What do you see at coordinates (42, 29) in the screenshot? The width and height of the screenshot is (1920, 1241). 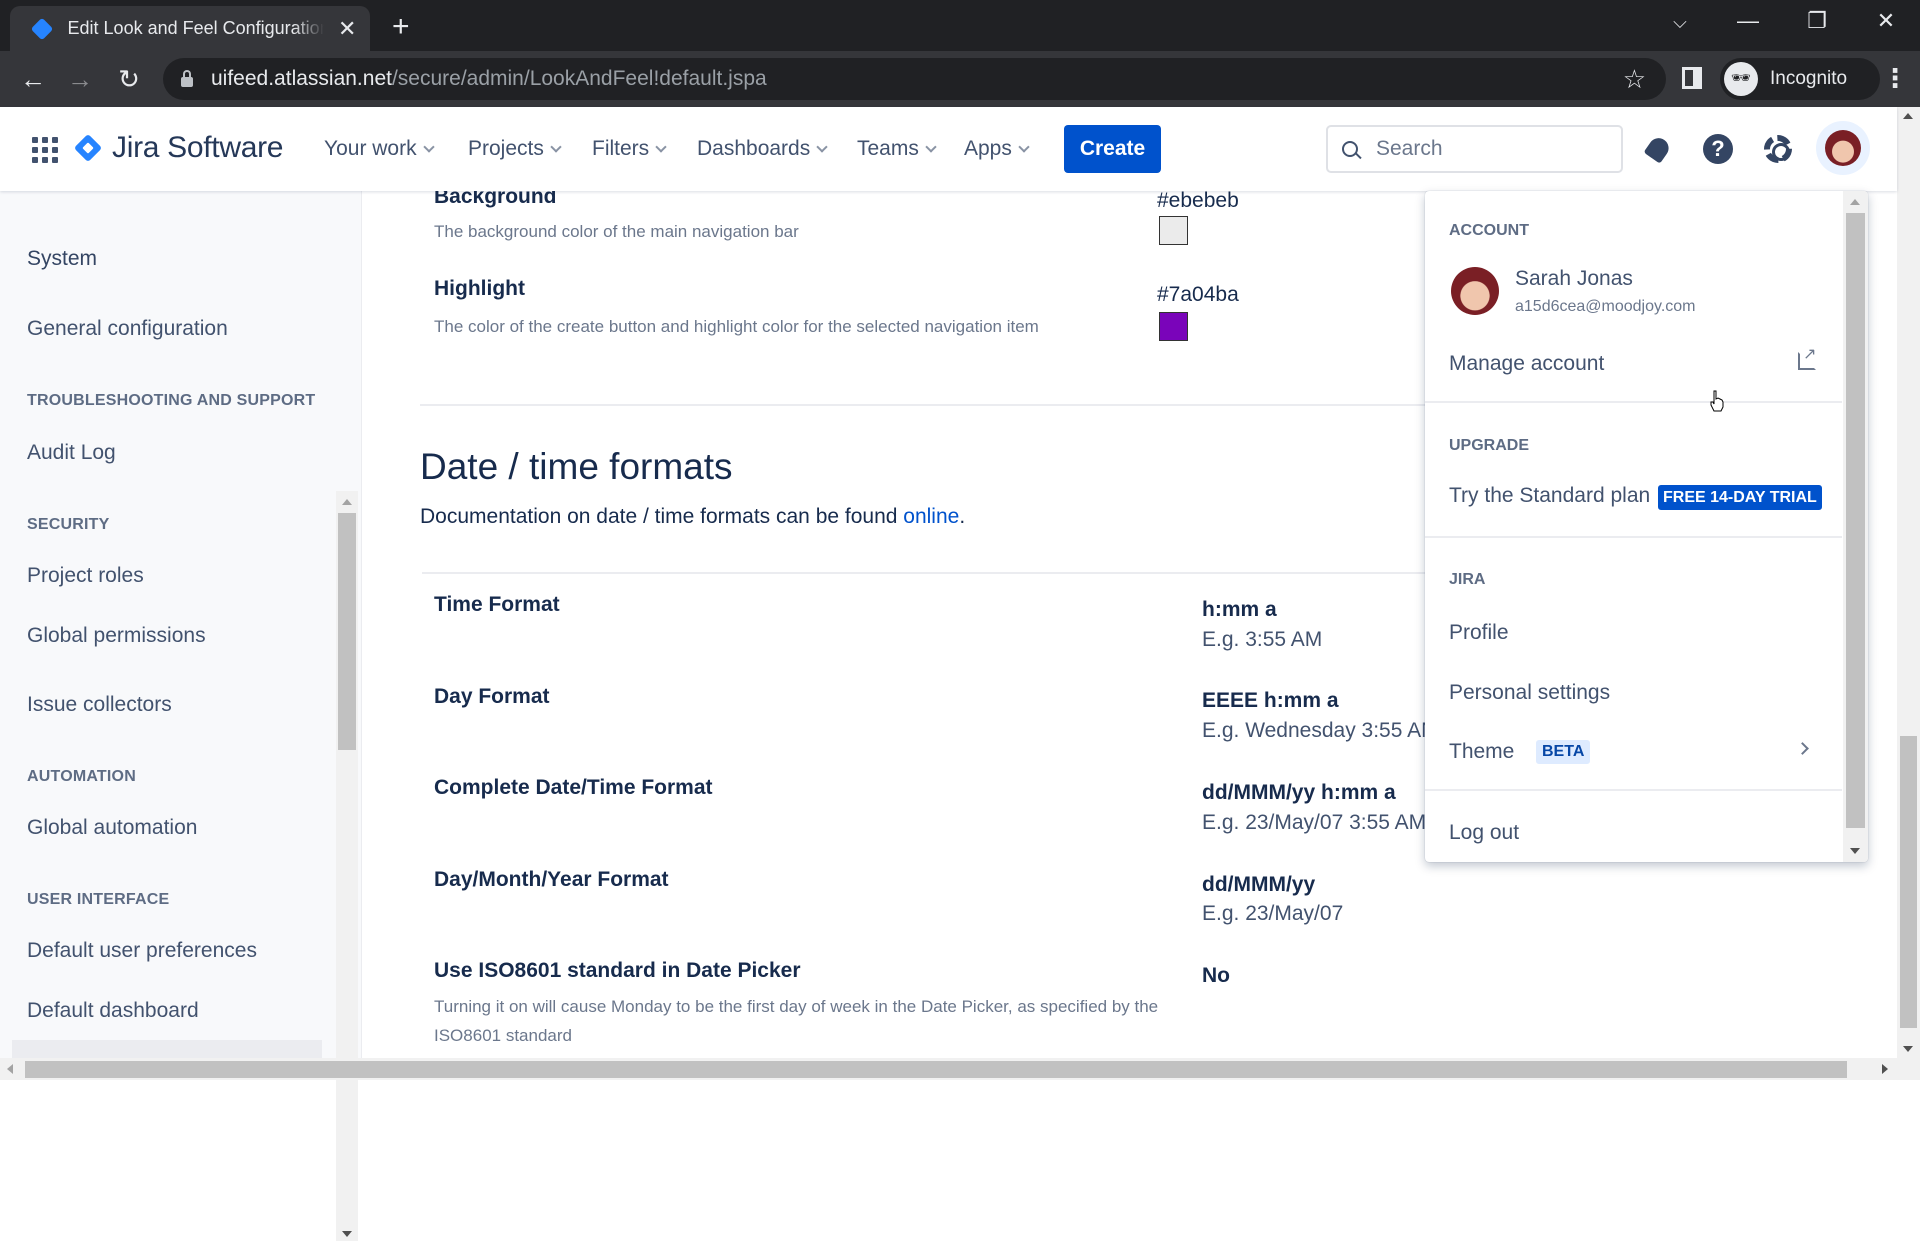 I see `jira-favicon-icon` at bounding box center [42, 29].